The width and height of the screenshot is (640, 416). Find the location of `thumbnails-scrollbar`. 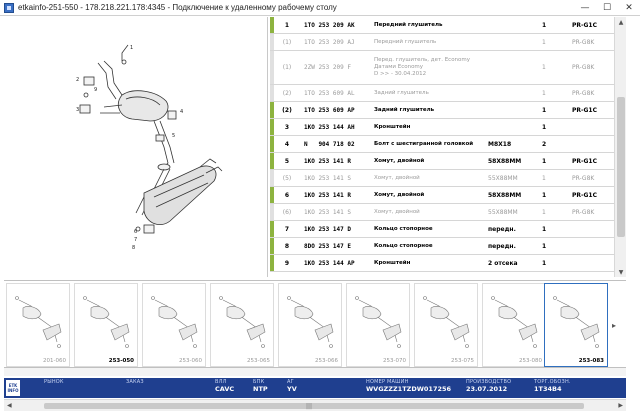

thumbnails-scrollbar is located at coordinates (315, 372).